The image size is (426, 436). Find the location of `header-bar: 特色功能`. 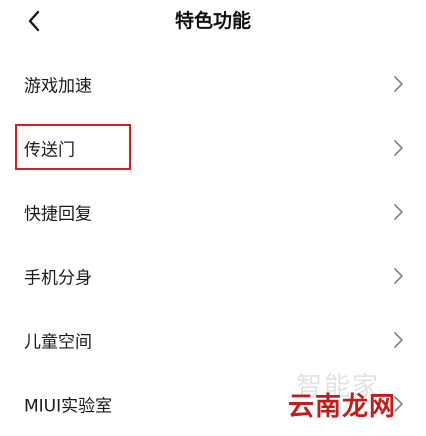

header-bar: 特色功能 is located at coordinates (213, 22).